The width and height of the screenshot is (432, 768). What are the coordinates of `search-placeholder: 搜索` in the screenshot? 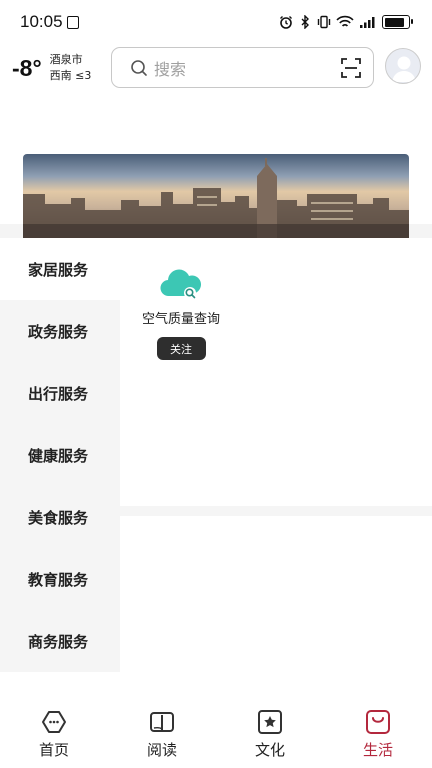 It's located at (170, 69).